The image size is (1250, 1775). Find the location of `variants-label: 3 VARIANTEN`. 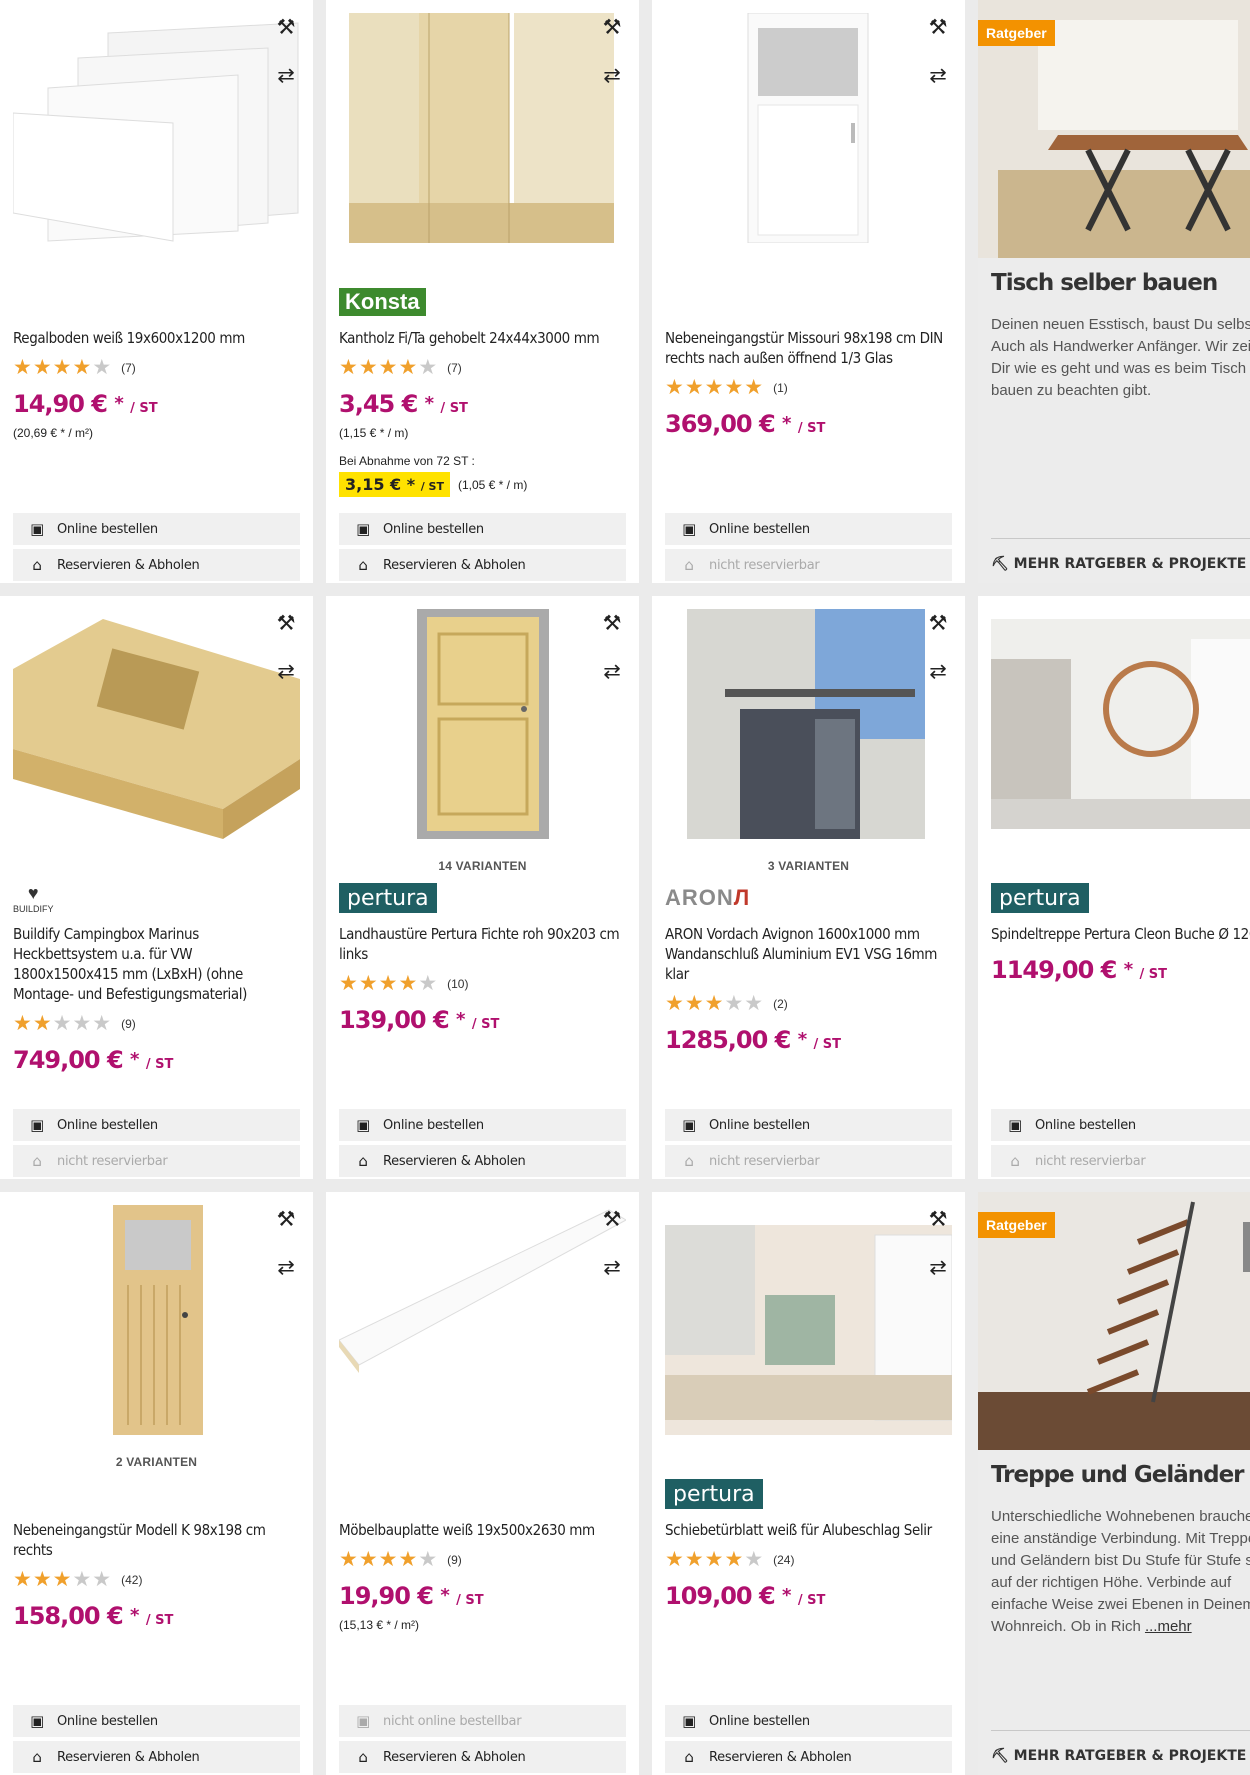

variants-label: 3 VARIANTEN is located at coordinates (808, 866).